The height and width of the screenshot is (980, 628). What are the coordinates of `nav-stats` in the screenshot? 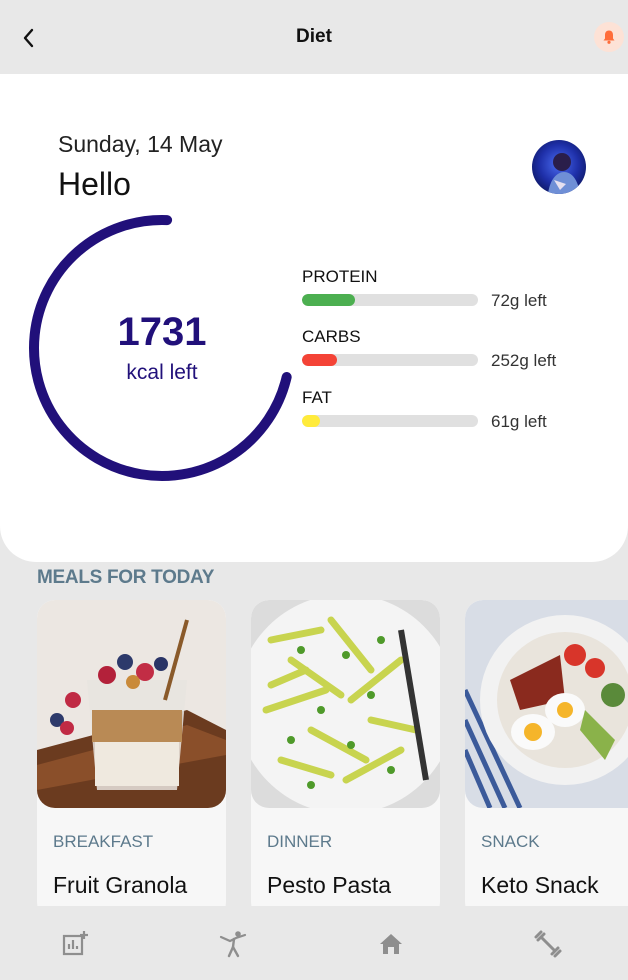 It's located at (75, 944).